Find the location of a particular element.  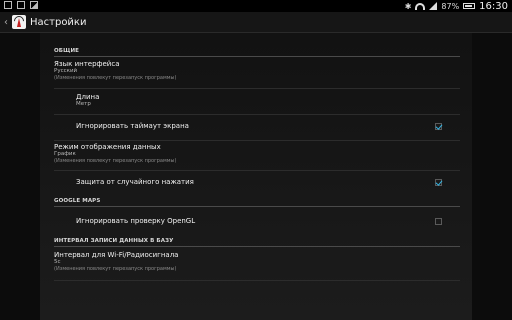

section-header-general: ОБЩИЕ is located at coordinates (257, 52).